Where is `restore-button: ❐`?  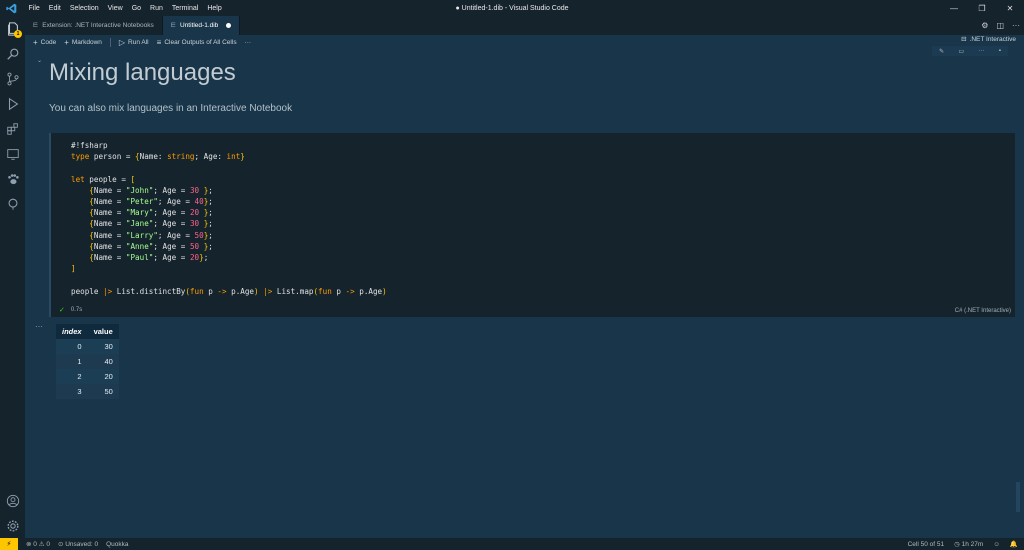 restore-button: ❐ is located at coordinates (982, 8).